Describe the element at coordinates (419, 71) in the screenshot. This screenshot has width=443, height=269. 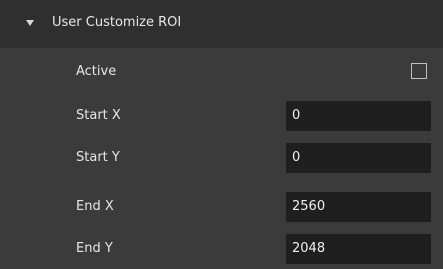
I see `active-checkbox` at that location.